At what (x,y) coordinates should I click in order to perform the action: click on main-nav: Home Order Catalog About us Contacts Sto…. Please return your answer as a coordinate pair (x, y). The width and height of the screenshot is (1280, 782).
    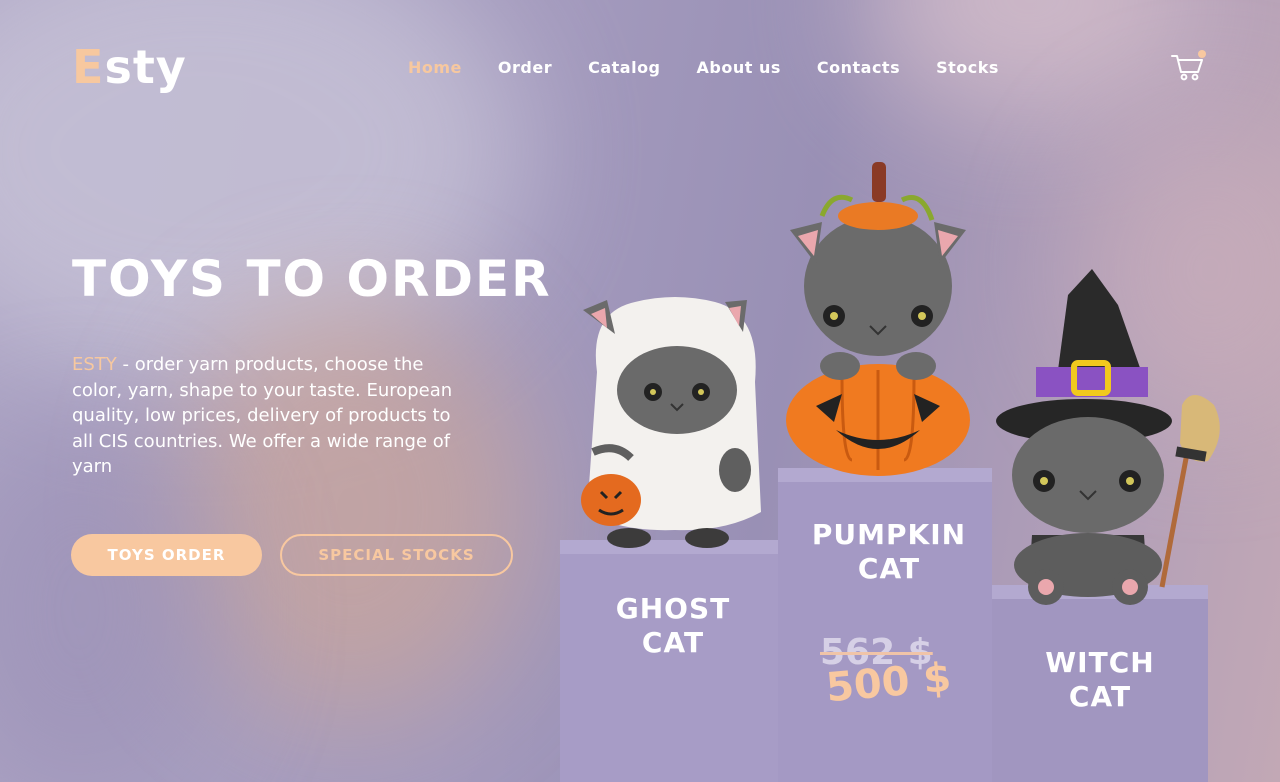
    Looking at the image, I should click on (721, 67).